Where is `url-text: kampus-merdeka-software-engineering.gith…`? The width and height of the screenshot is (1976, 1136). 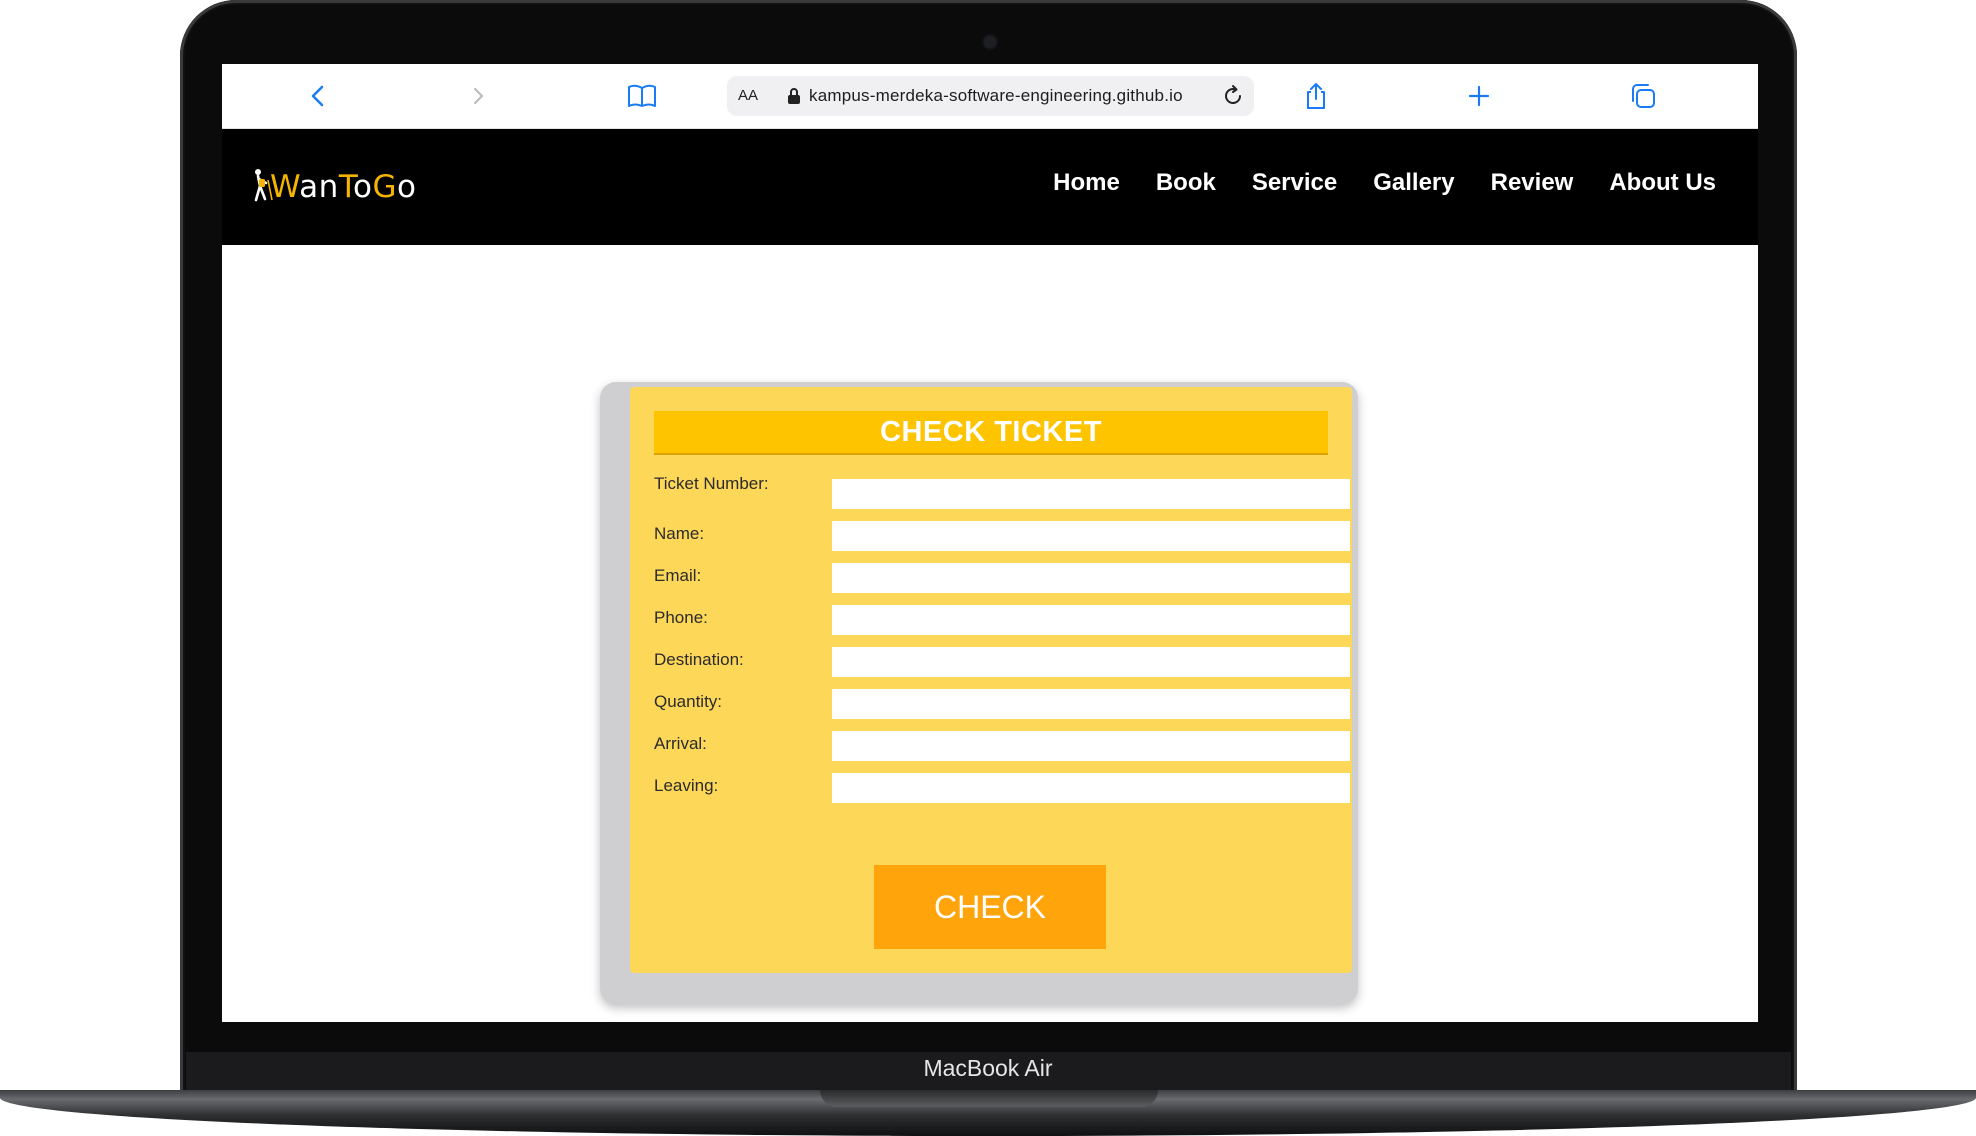 url-text: kampus-merdeka-software-engineering.gith… is located at coordinates (996, 95).